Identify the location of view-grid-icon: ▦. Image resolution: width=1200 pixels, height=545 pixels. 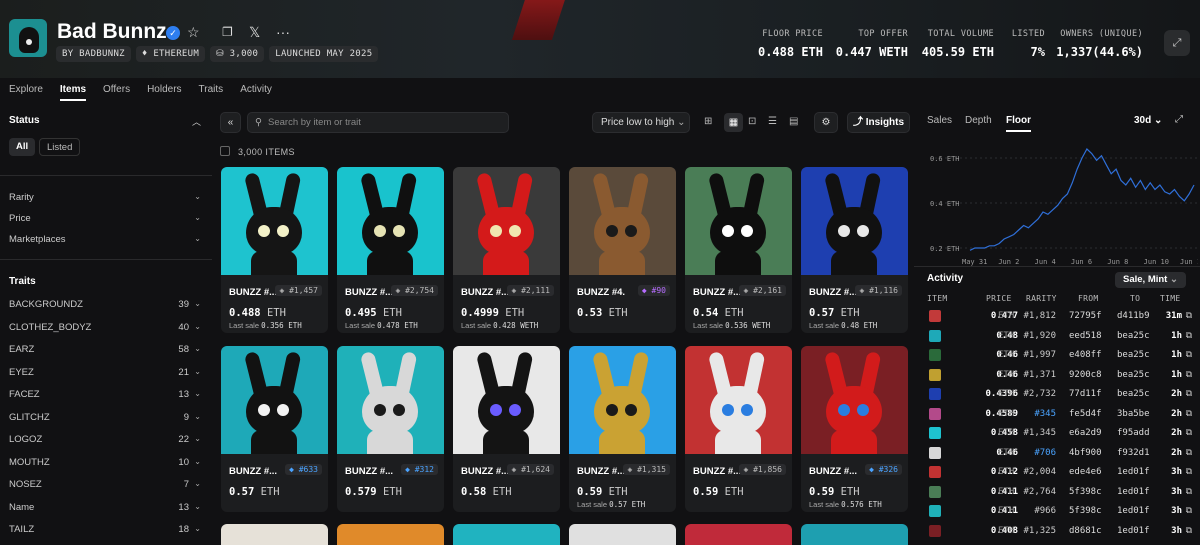
(733, 122).